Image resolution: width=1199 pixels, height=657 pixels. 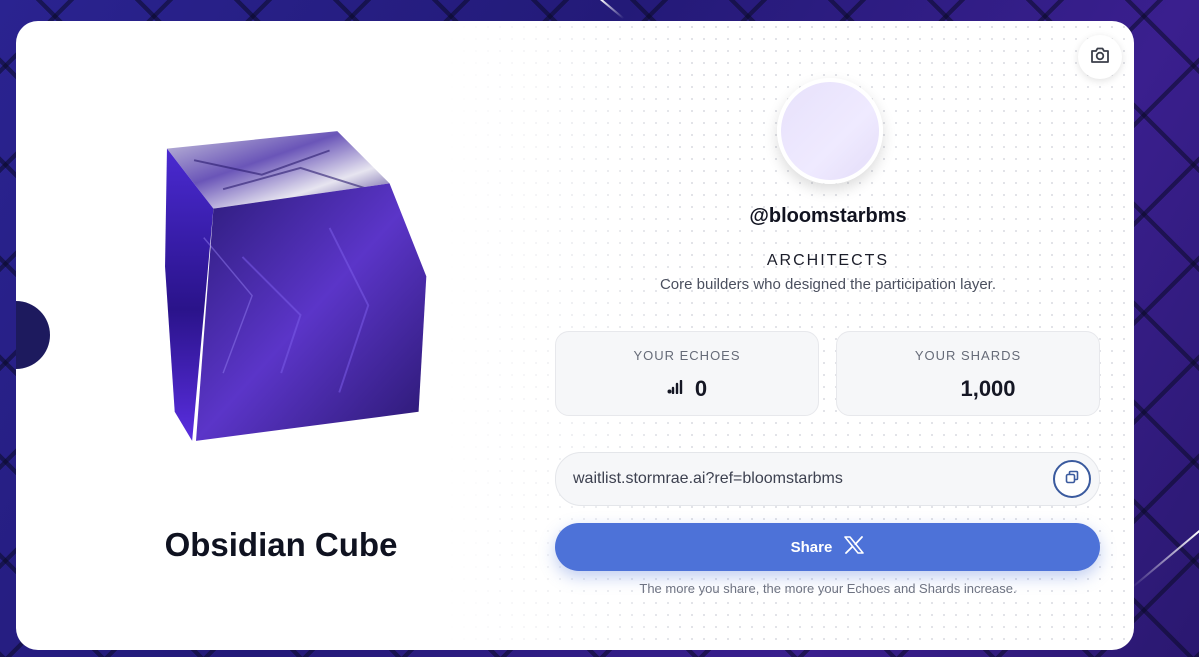 I want to click on share-on-x-button: Share, so click(x=827, y=547).